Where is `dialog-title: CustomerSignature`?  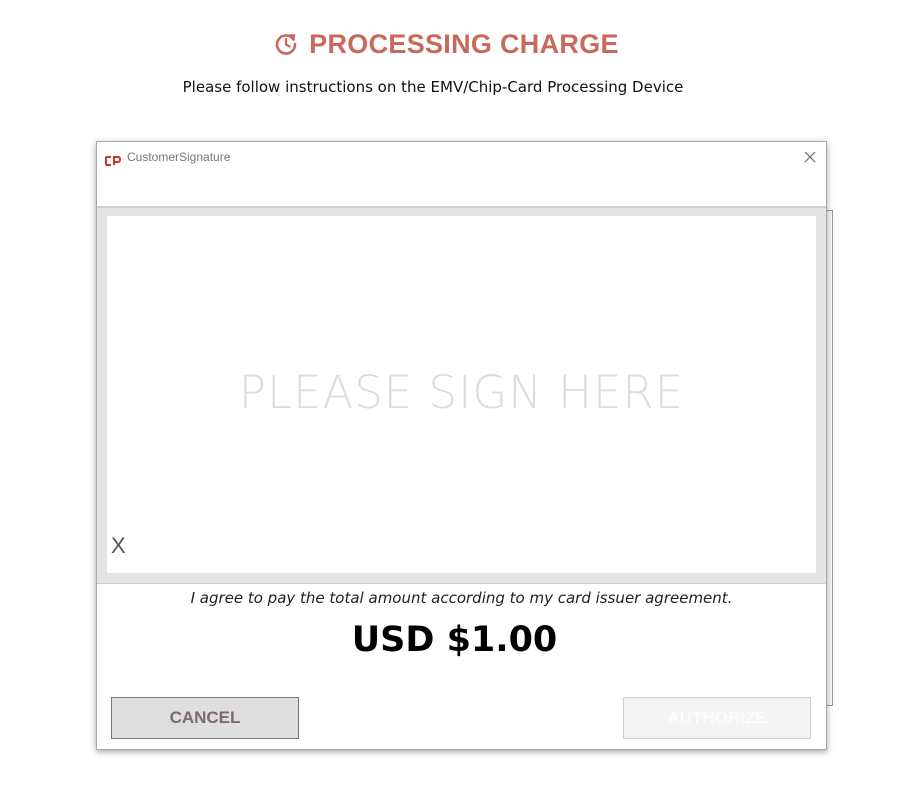
dialog-title: CustomerSignature is located at coordinates (179, 157).